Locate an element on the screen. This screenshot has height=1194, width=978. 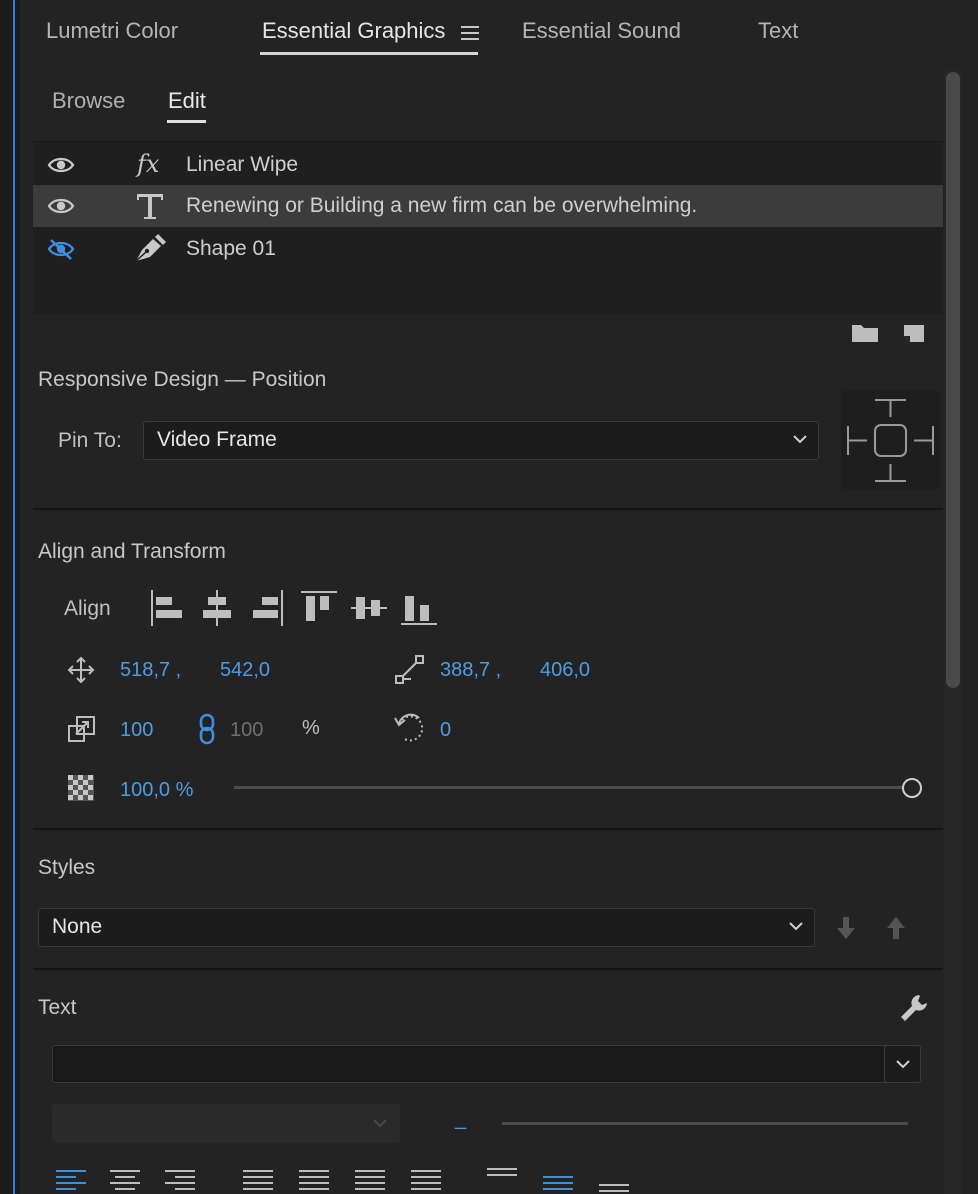
left-panel-edge is located at coordinates (10, 597).